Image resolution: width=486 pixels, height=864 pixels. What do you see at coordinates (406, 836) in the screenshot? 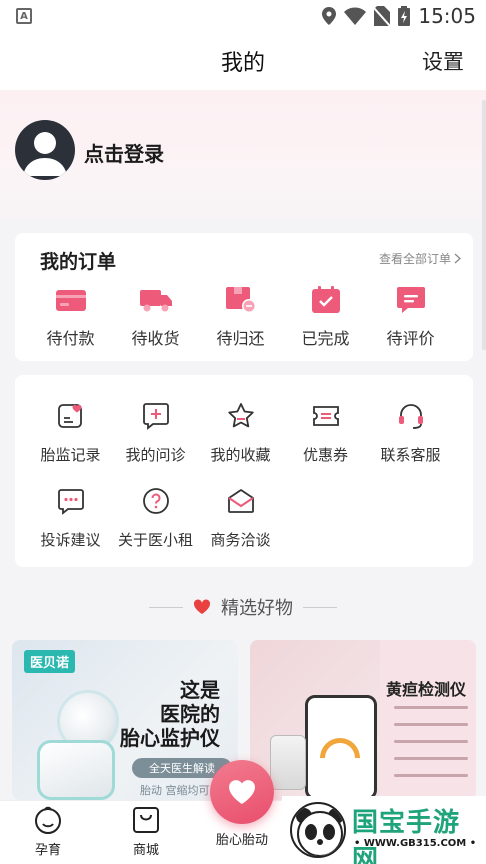
I see `watermark-name: 国宝手游网` at bounding box center [406, 836].